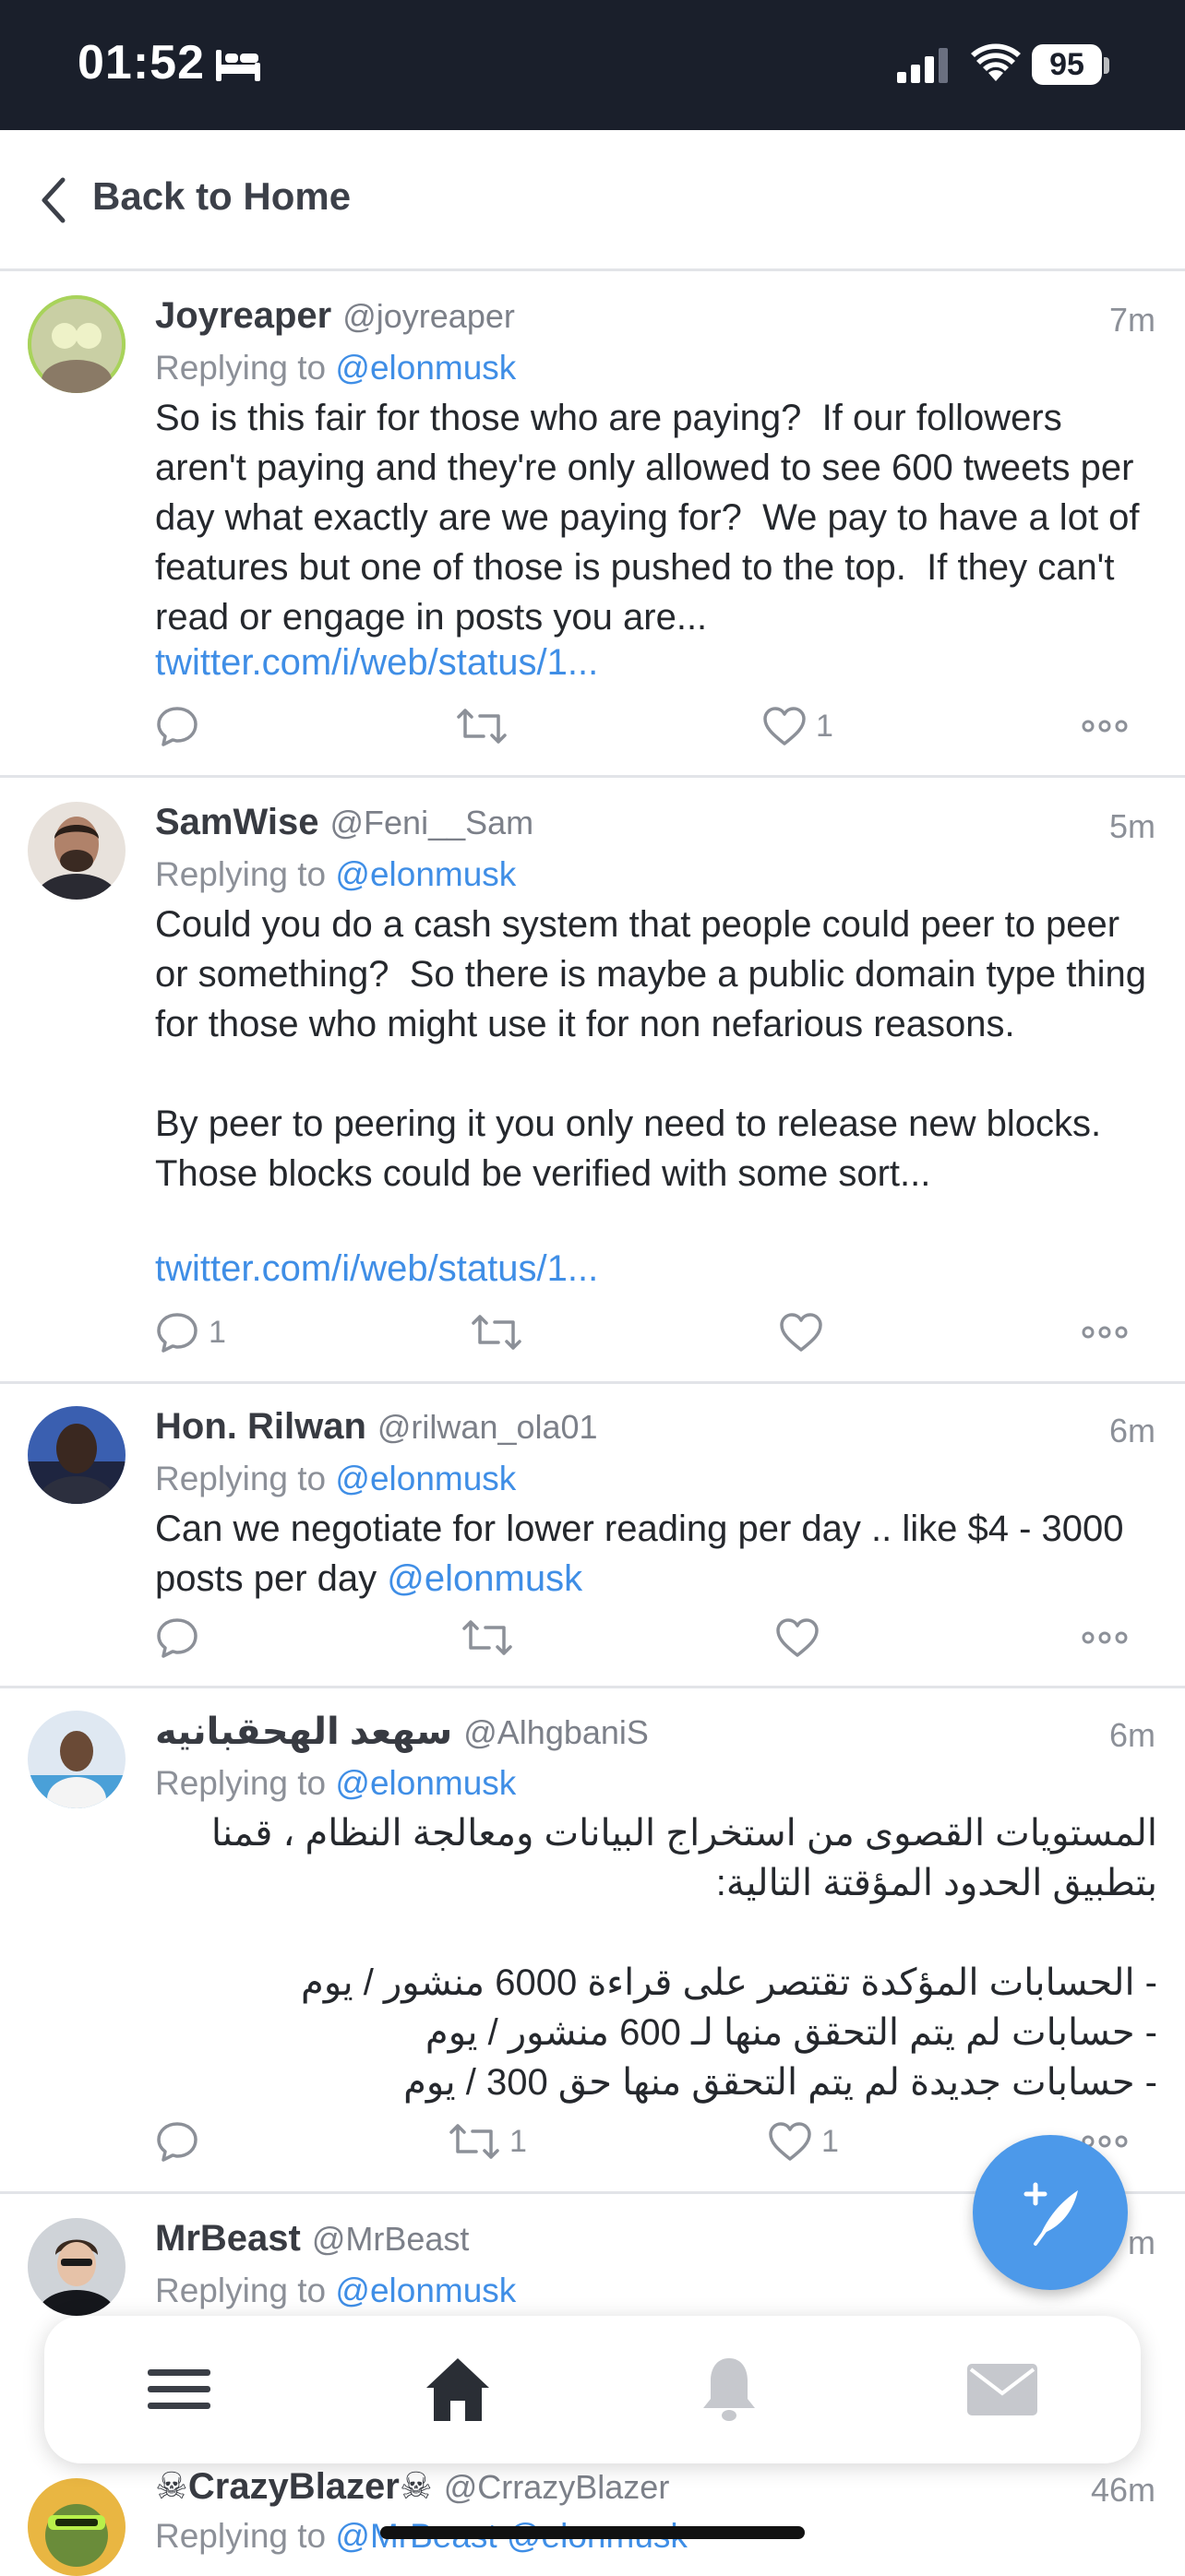  Describe the element at coordinates (458, 2390) in the screenshot. I see `home-icon` at that location.